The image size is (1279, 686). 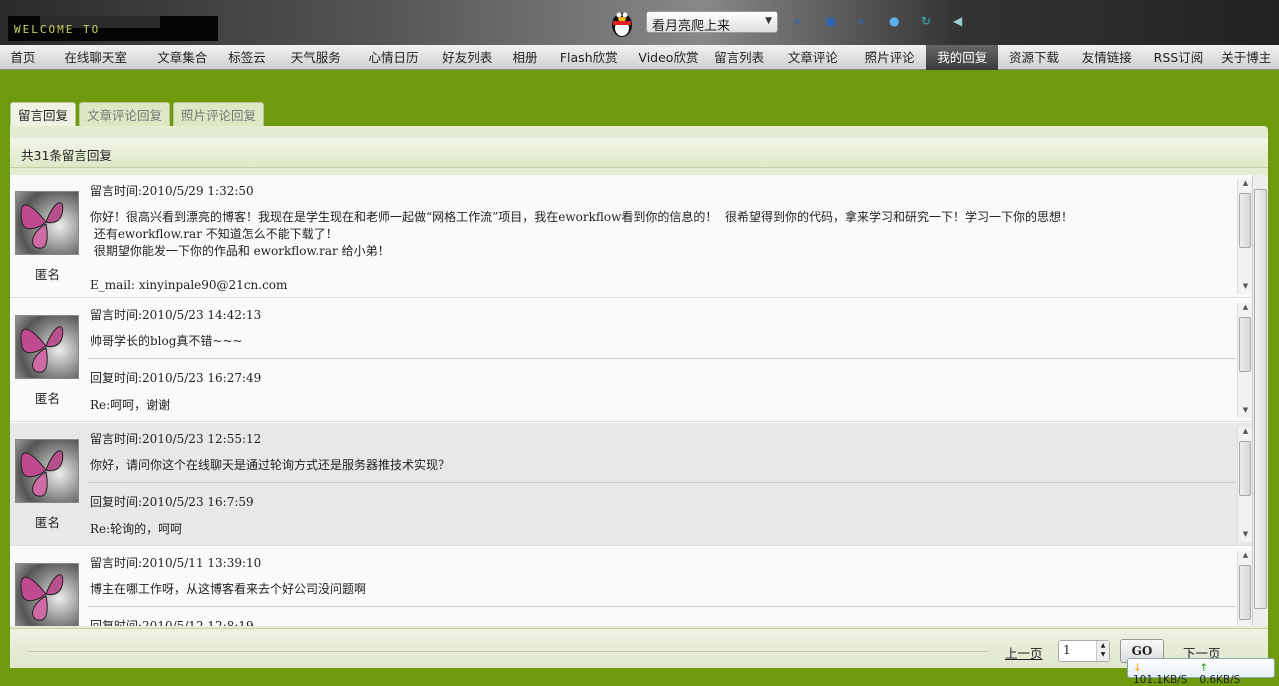 I want to click on nav-item: 文章集合, so click(x=182, y=57).